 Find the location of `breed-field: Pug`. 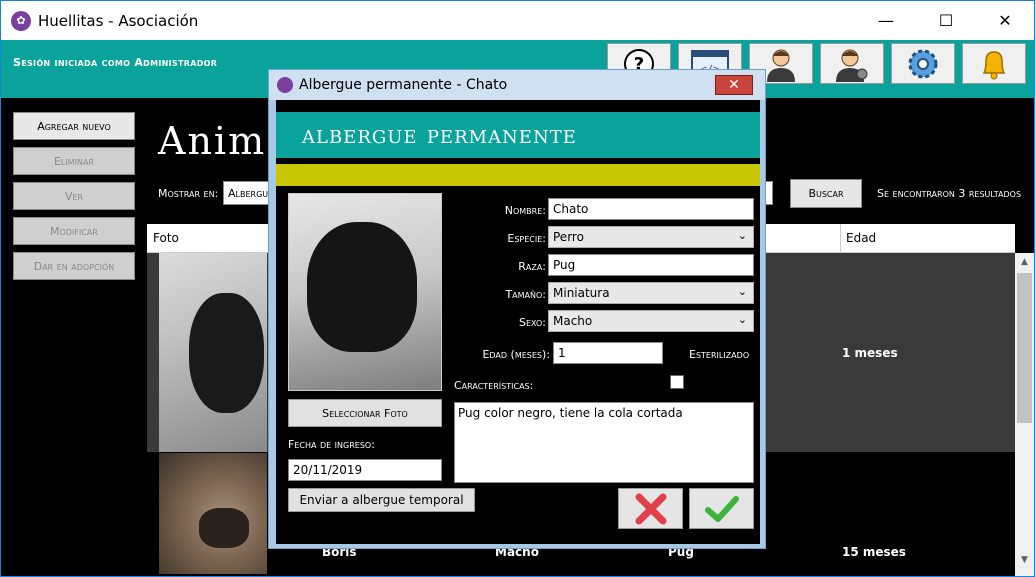

breed-field: Pug is located at coordinates (651, 265).